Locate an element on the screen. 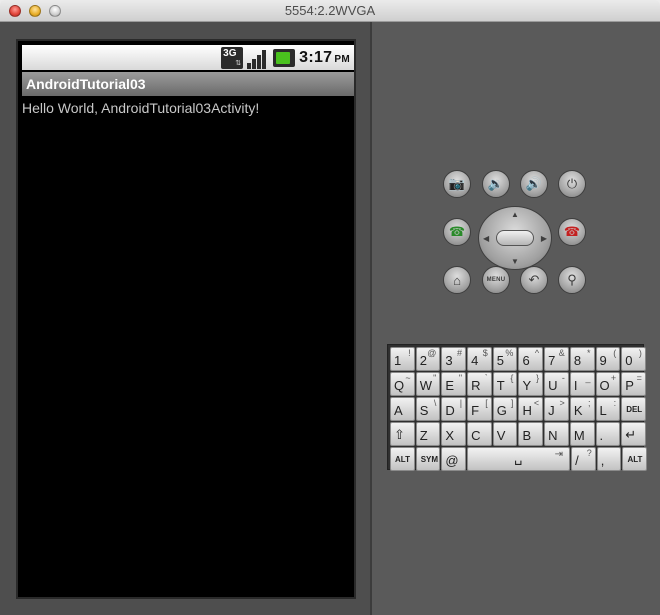  key-row3-1: S \ is located at coordinates (428, 409).